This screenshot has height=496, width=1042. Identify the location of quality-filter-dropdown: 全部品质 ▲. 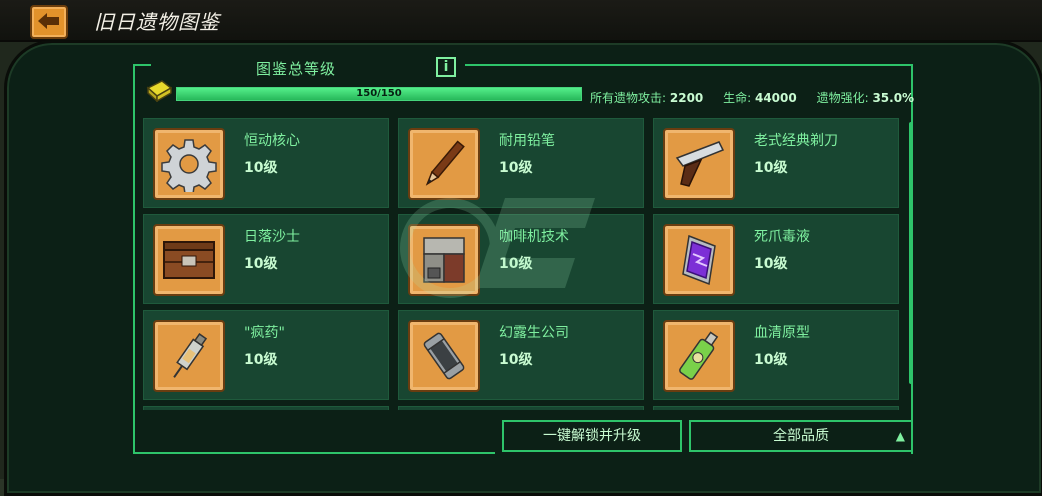
(801, 436).